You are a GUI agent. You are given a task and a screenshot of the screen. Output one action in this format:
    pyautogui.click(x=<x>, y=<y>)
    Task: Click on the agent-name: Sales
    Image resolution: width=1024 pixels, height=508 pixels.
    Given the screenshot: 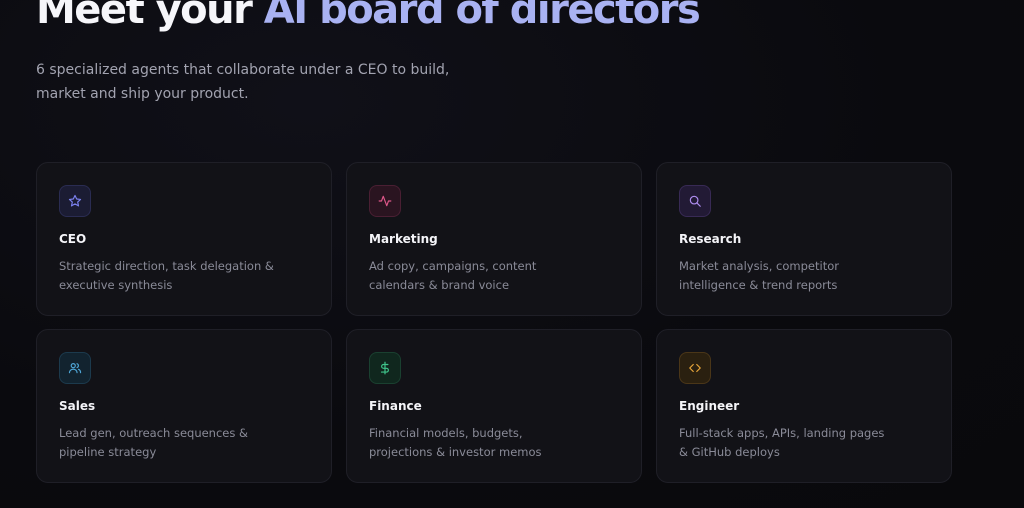 What is the action you would take?
    pyautogui.click(x=77, y=406)
    